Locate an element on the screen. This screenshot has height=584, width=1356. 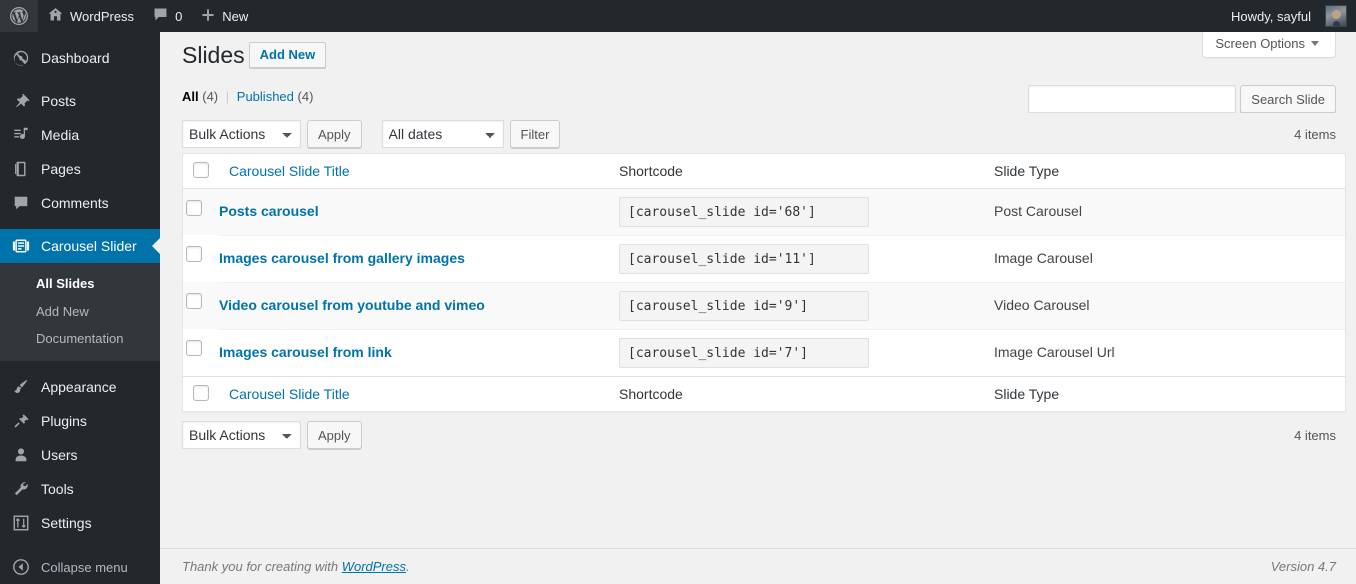
view-all-count: (4) is located at coordinates (210, 96).